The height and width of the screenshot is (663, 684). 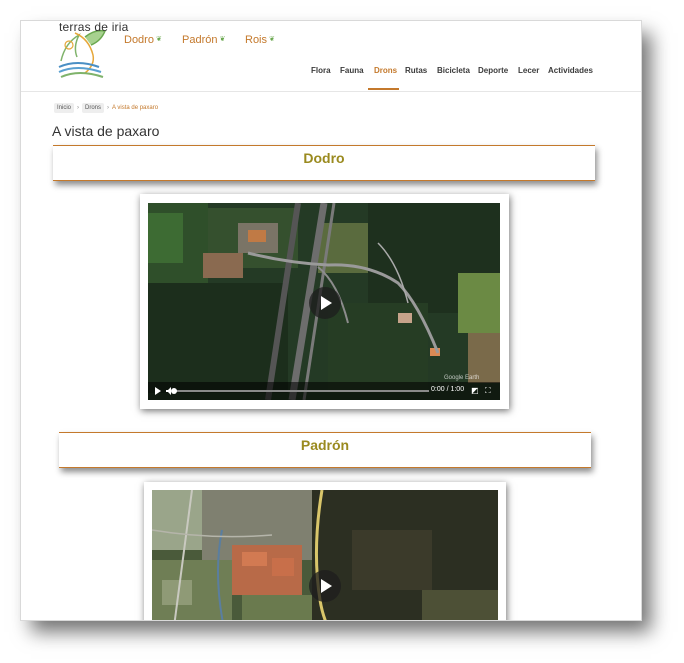 What do you see at coordinates (94, 27) in the screenshot?
I see `logo-text: terras de iria` at bounding box center [94, 27].